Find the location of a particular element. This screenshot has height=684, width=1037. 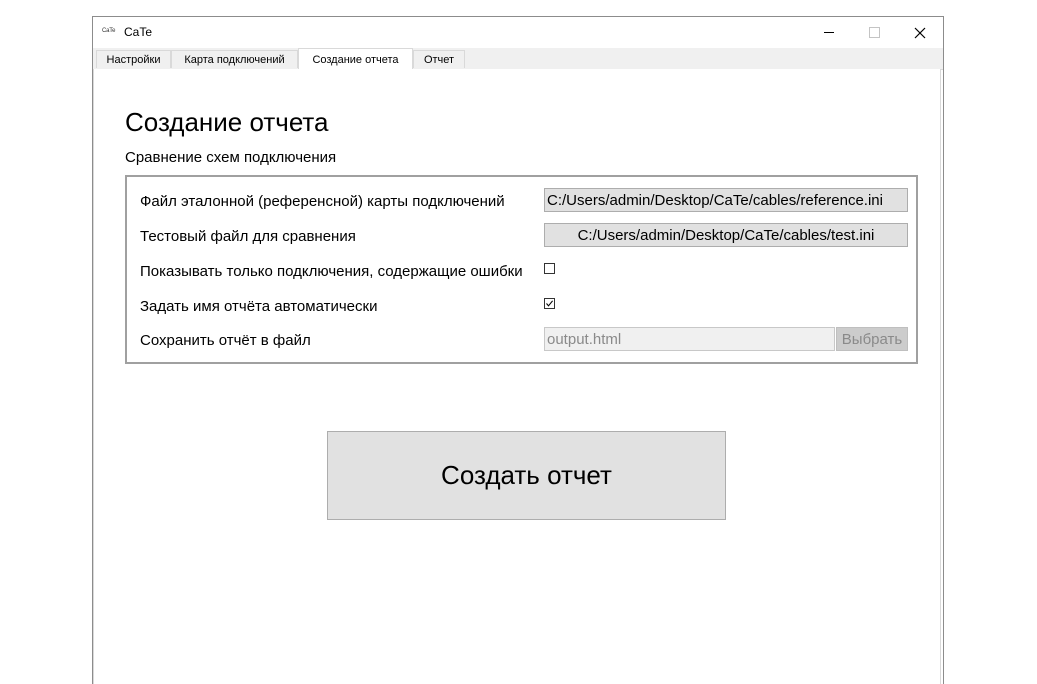

page-title: Создание отчета is located at coordinates (227, 122).